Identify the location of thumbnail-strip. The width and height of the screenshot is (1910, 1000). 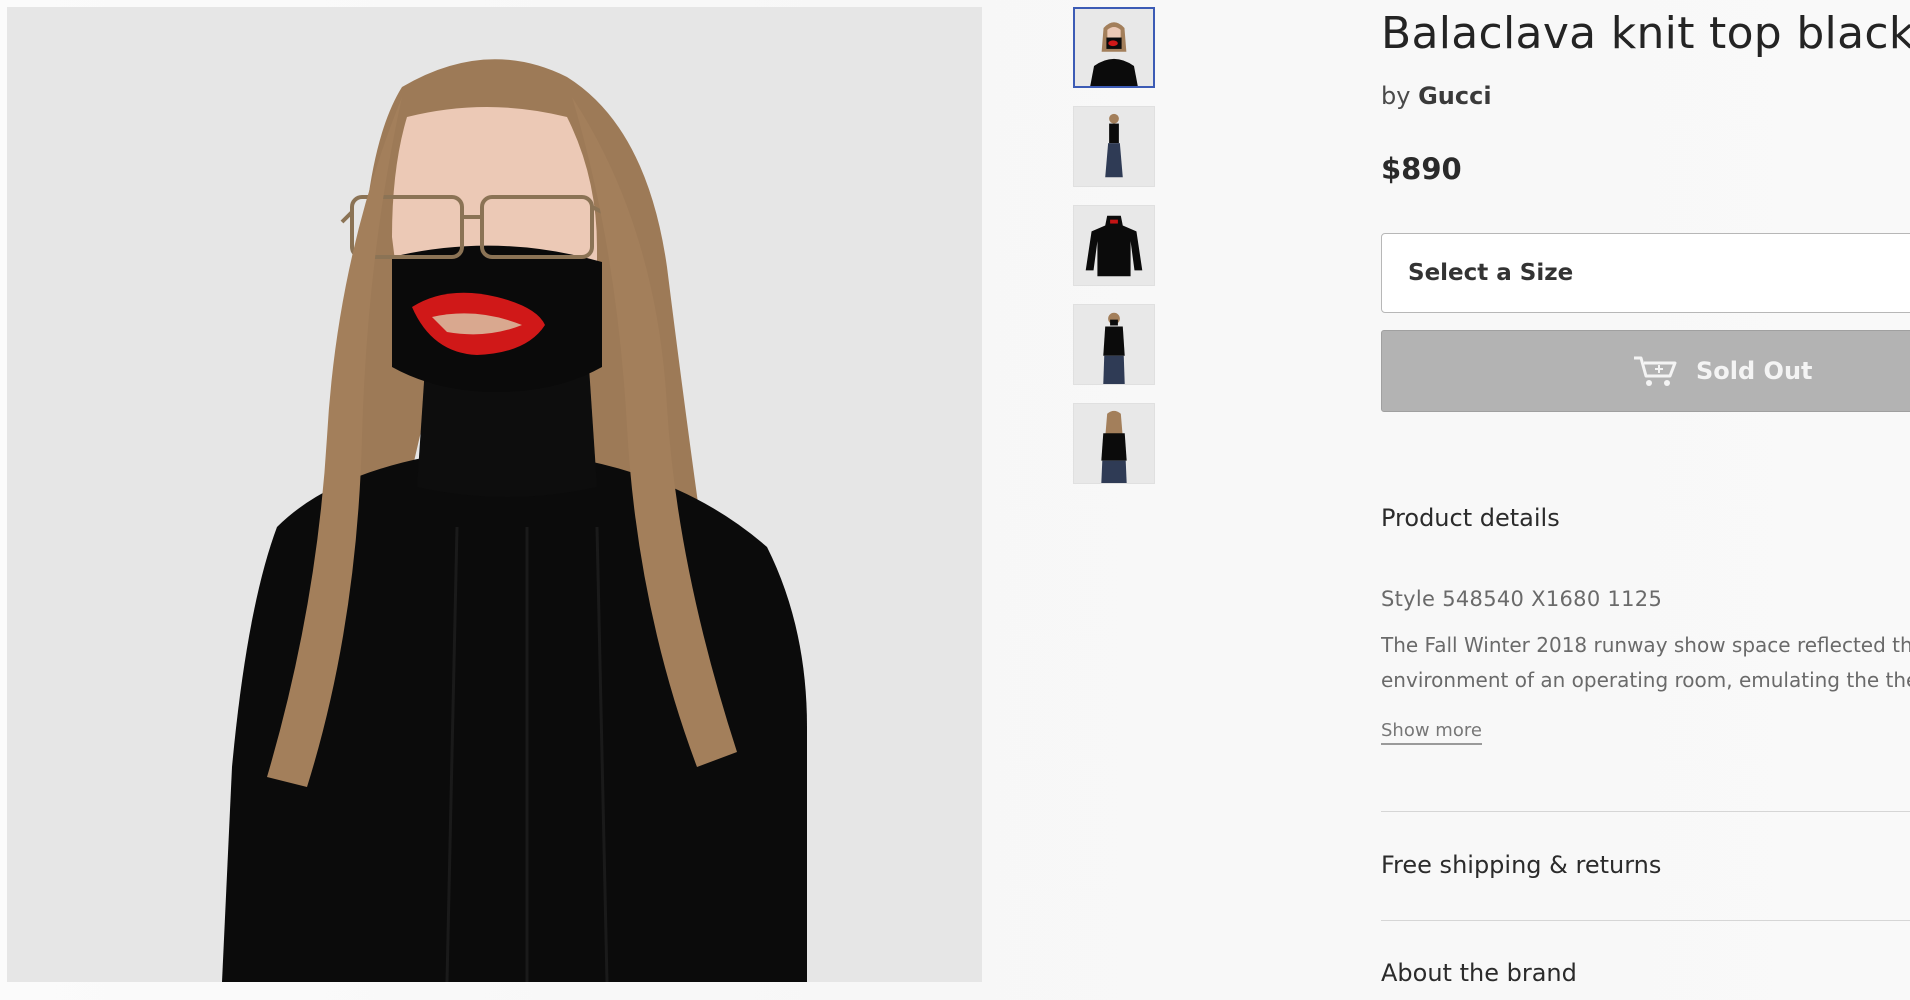
(1114, 254).